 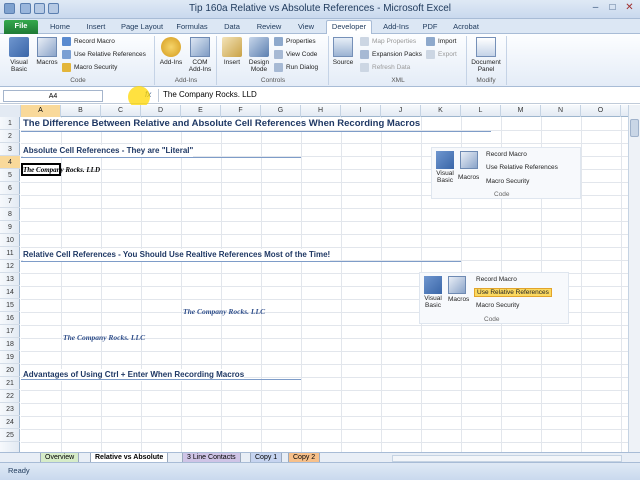 What do you see at coordinates (10, 214) in the screenshot?
I see `row-header: 8` at bounding box center [10, 214].